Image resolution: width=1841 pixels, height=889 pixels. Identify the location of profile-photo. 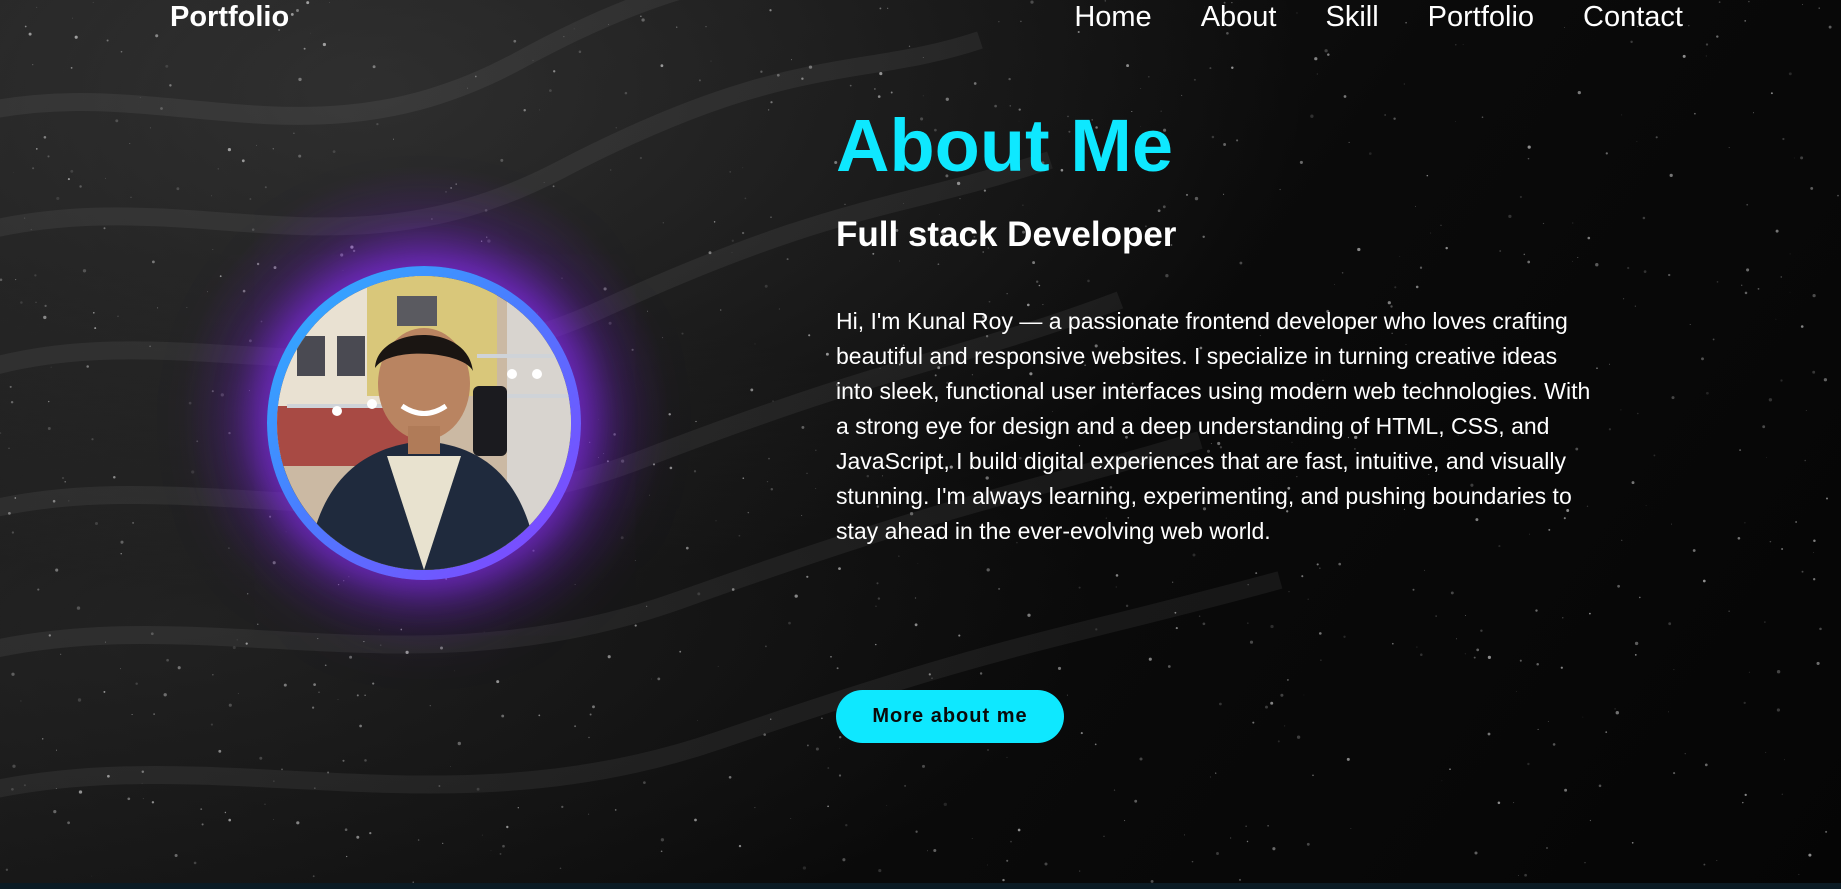
(424, 423).